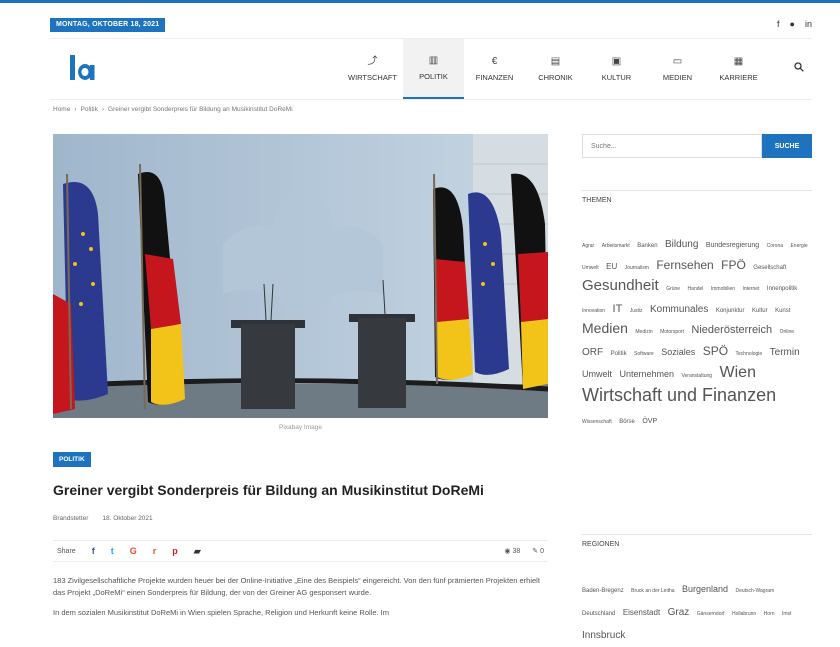 This screenshot has width=840, height=647. What do you see at coordinates (646, 374) in the screenshot?
I see `tag-link: Unternehmen` at bounding box center [646, 374].